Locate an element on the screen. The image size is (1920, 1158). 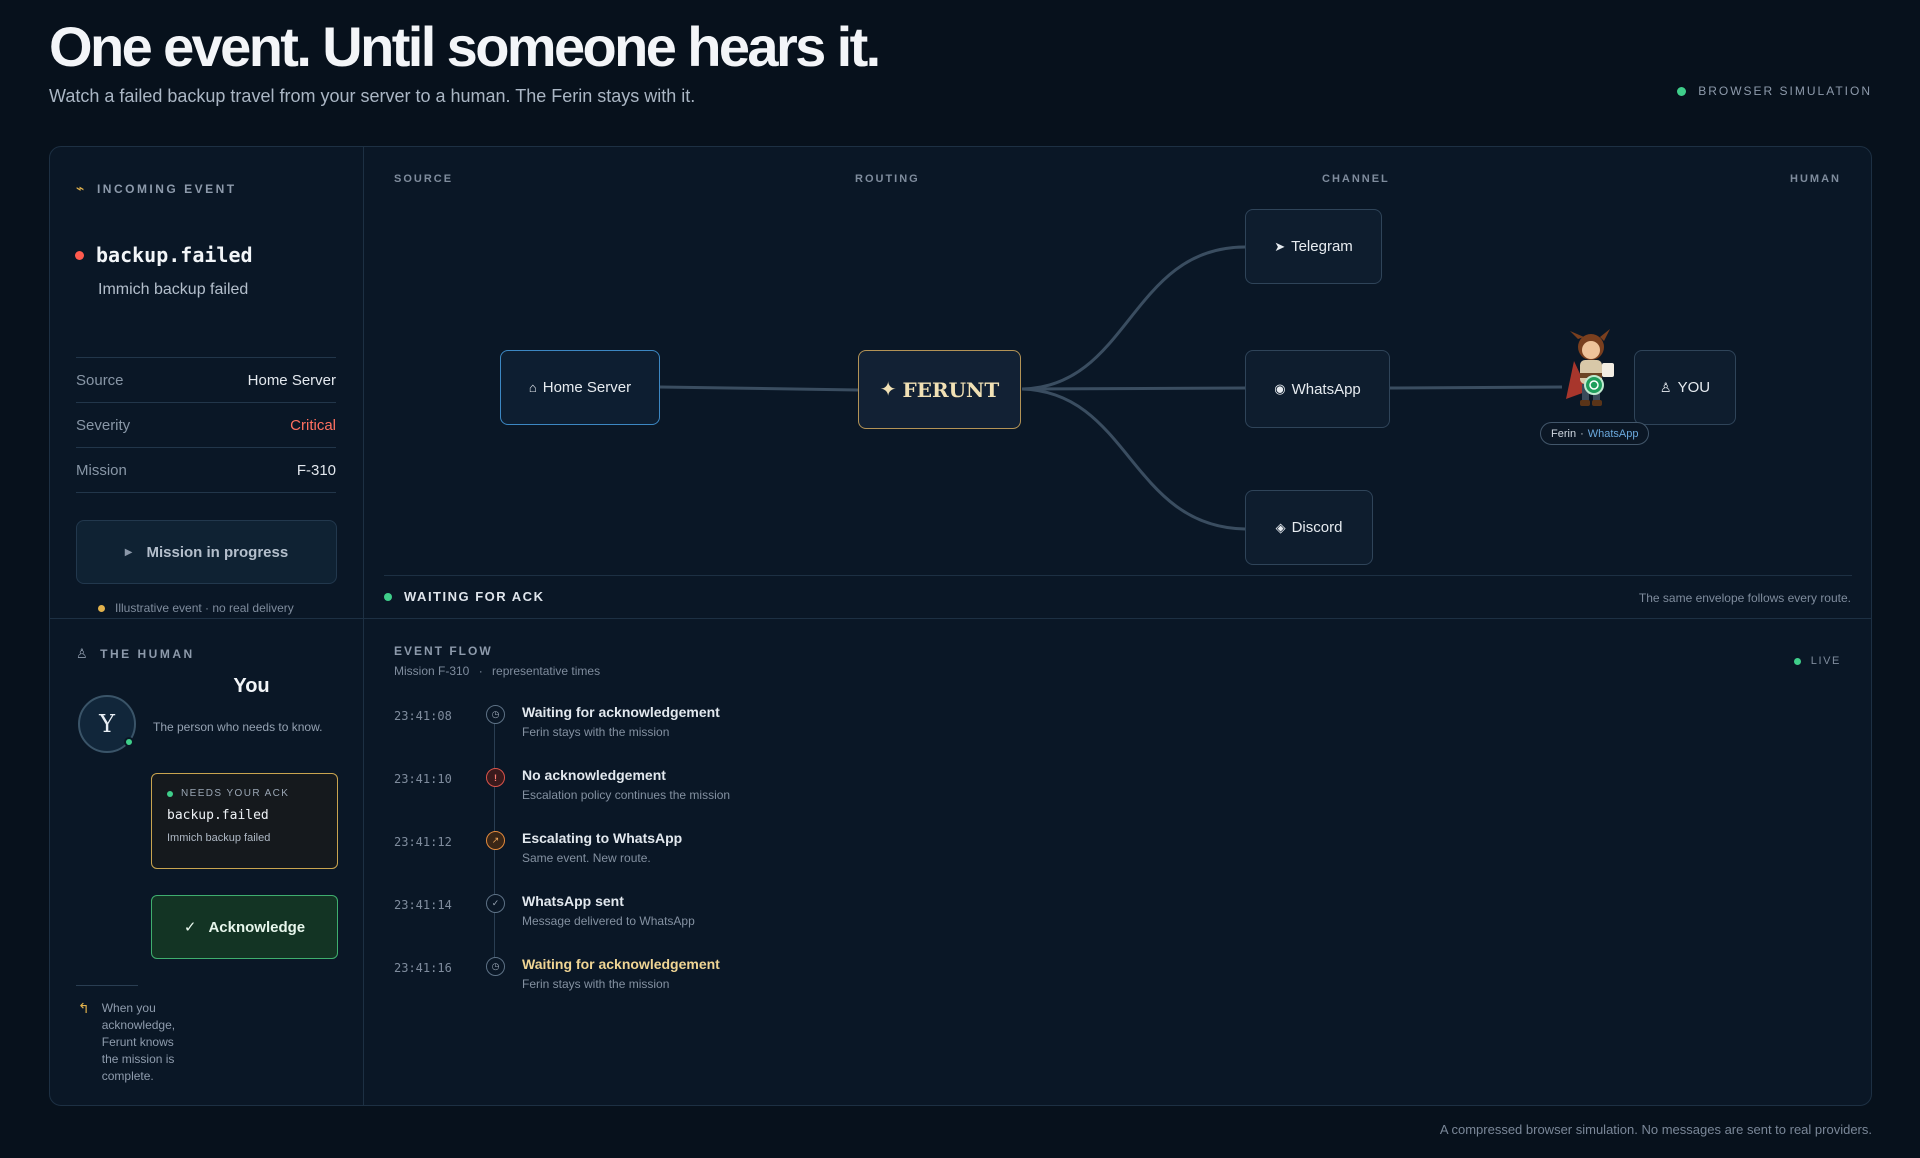
ack-card-description: Immich backup failed is located at coordinates (219, 838).